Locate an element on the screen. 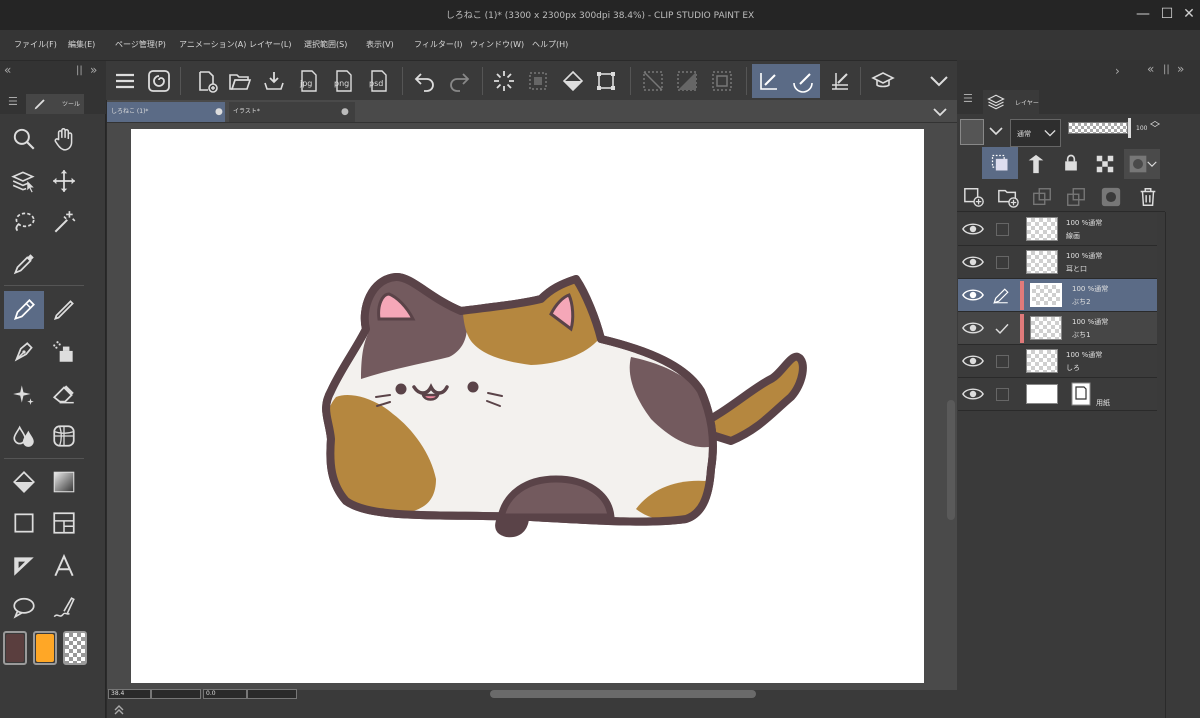 Image resolution: width=1200 pixels, height=718 pixels. minimize-button: — is located at coordinates (1143, 14).